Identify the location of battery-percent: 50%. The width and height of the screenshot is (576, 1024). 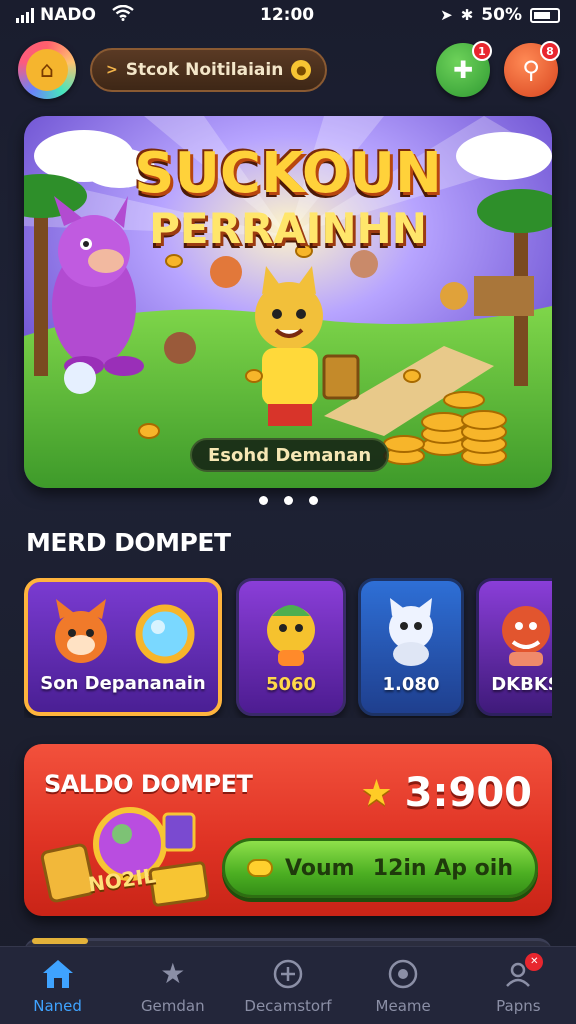
(501, 15).